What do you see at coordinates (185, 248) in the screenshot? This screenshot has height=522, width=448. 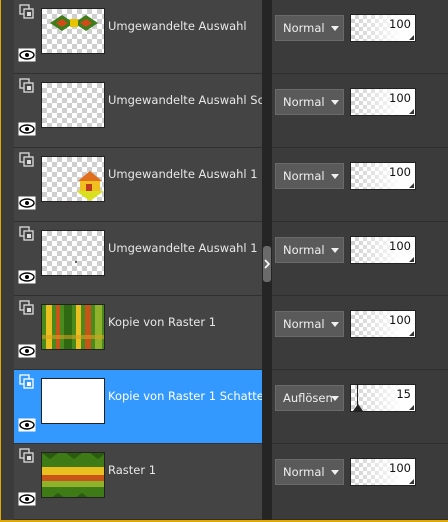 I see `layer-name: Umgewandelte Auswahl 1 Schatten 1` at bounding box center [185, 248].